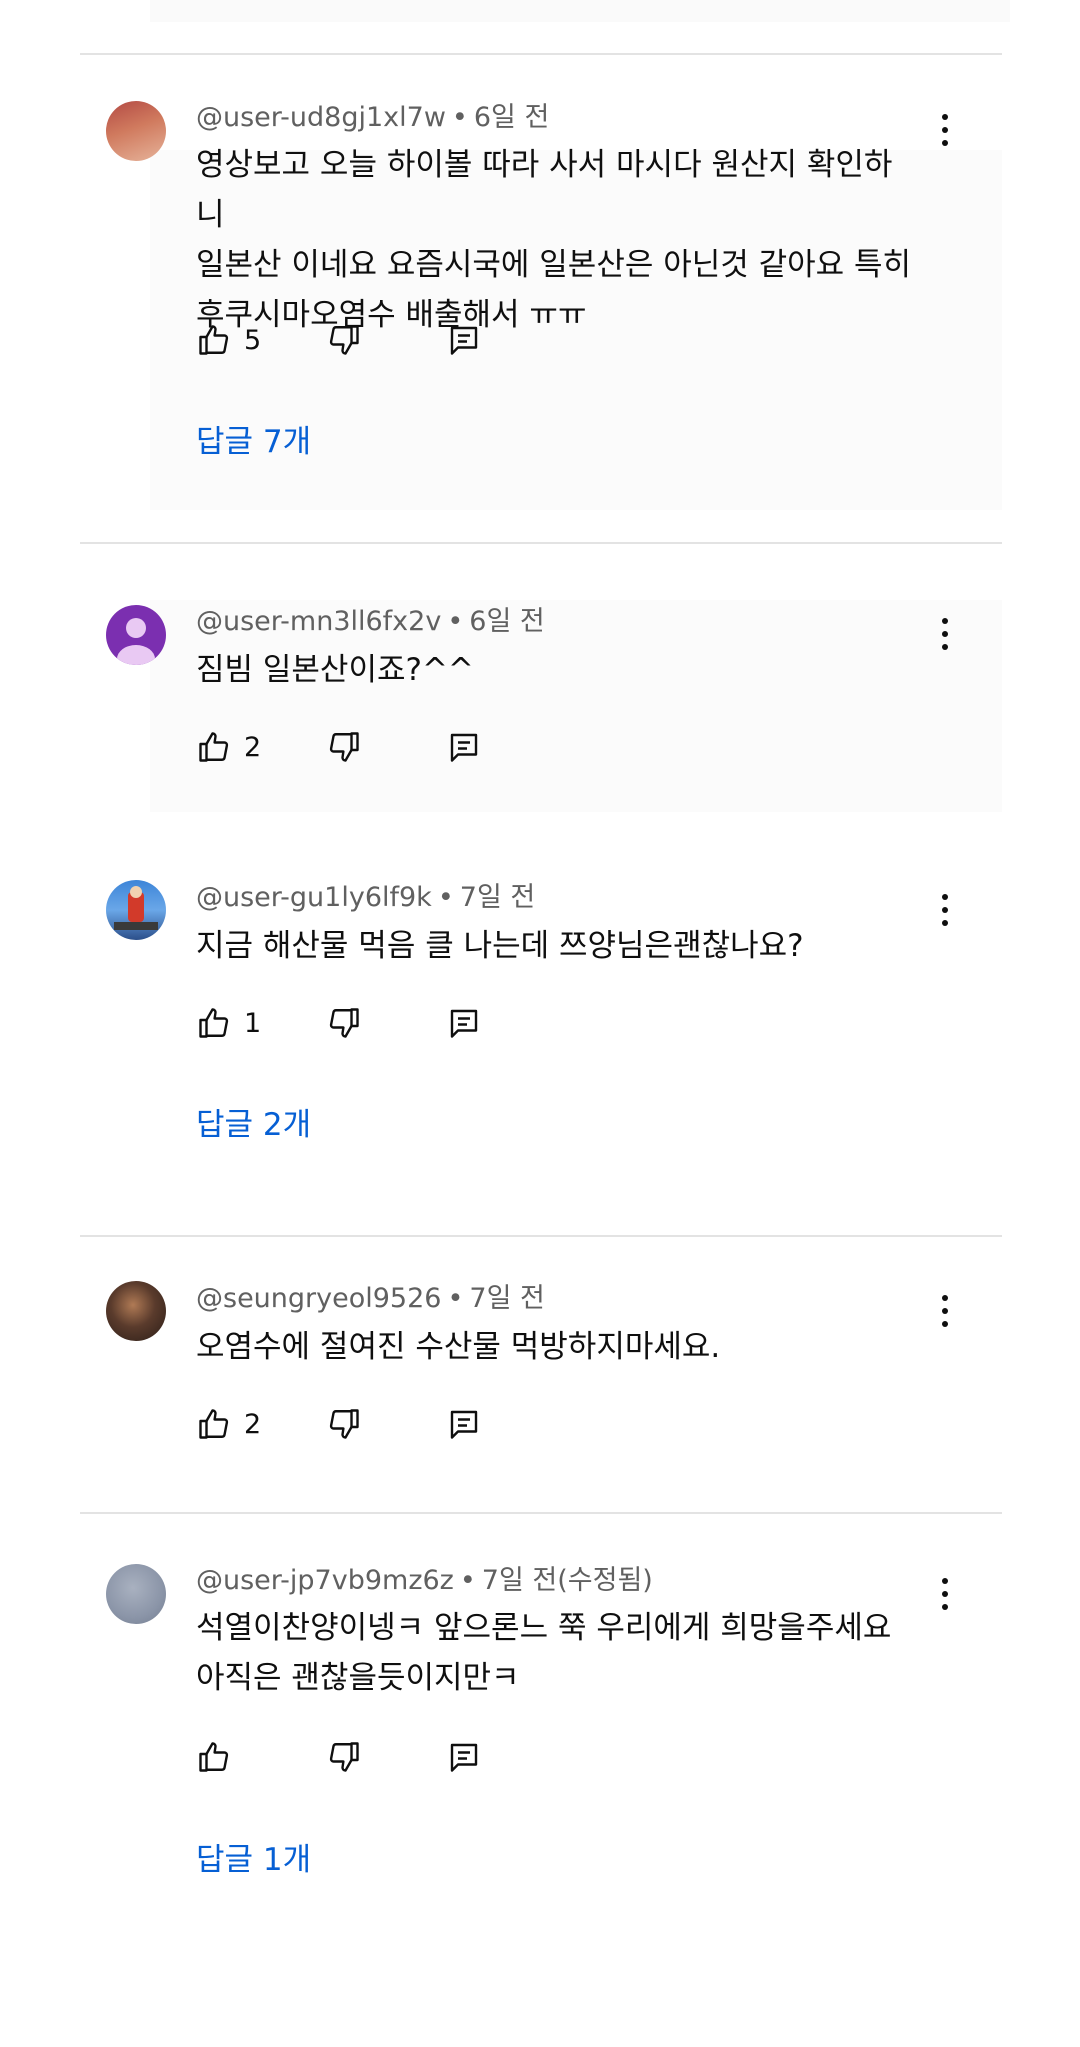 The height and width of the screenshot is (2047, 1080). Describe the element at coordinates (544, 190) in the screenshot. I see `comment-line: 영상보고 오늘 하이볼 따라 사서 마시다 원산지 확인하니` at that location.